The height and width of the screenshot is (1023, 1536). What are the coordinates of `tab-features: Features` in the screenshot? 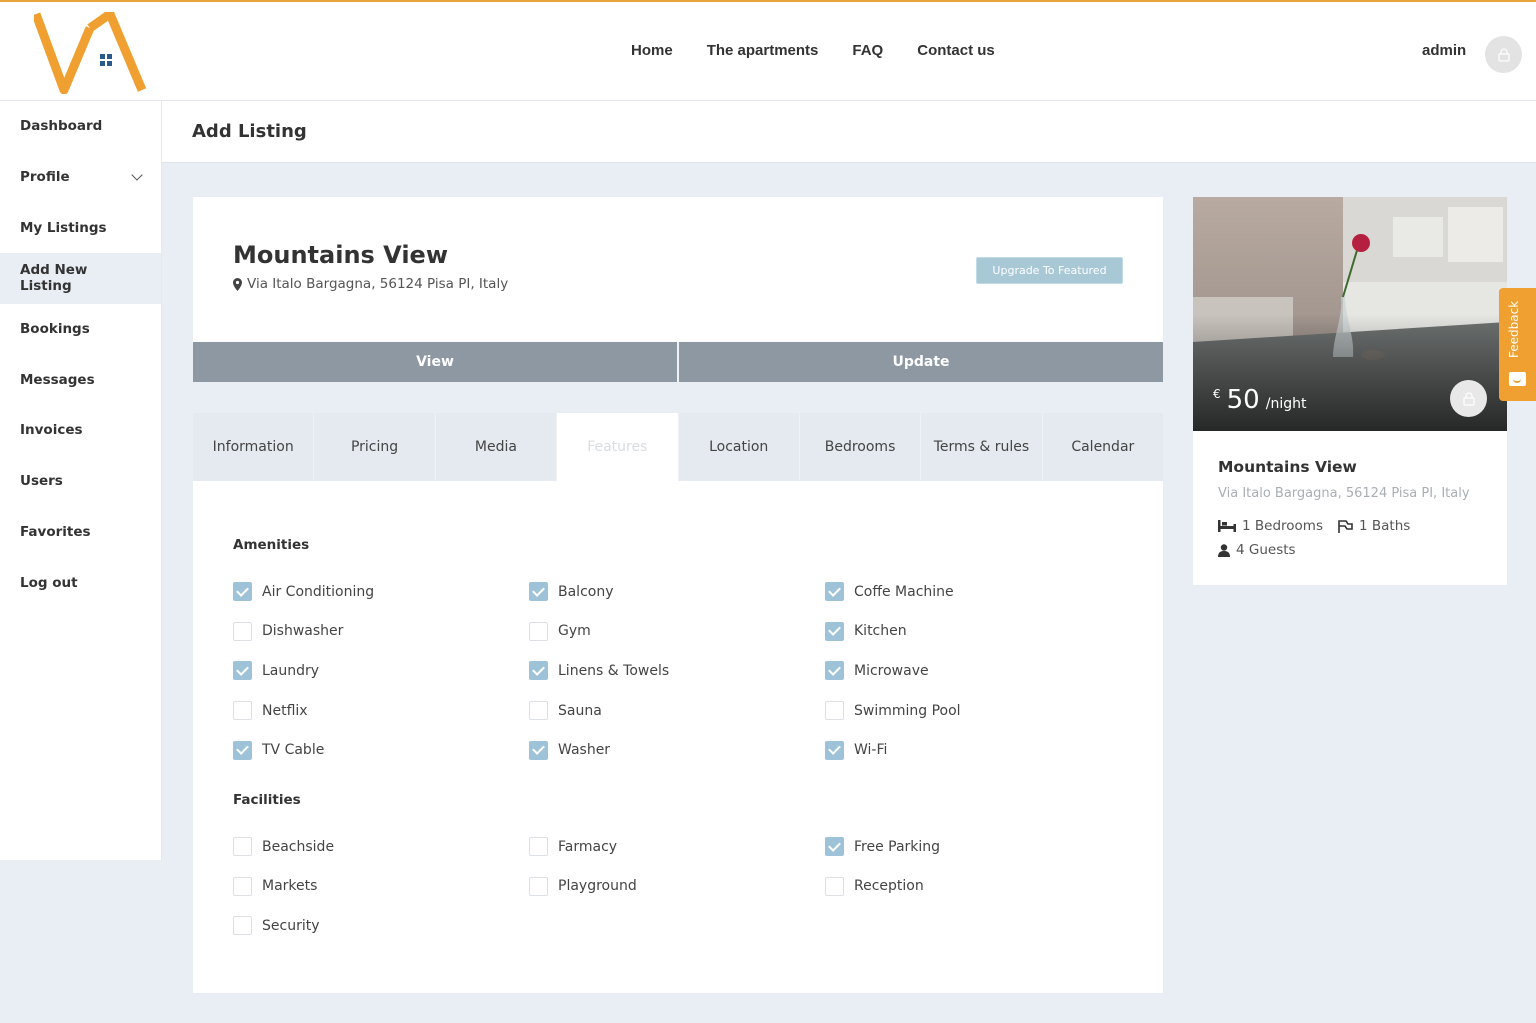 It's located at (617, 447).